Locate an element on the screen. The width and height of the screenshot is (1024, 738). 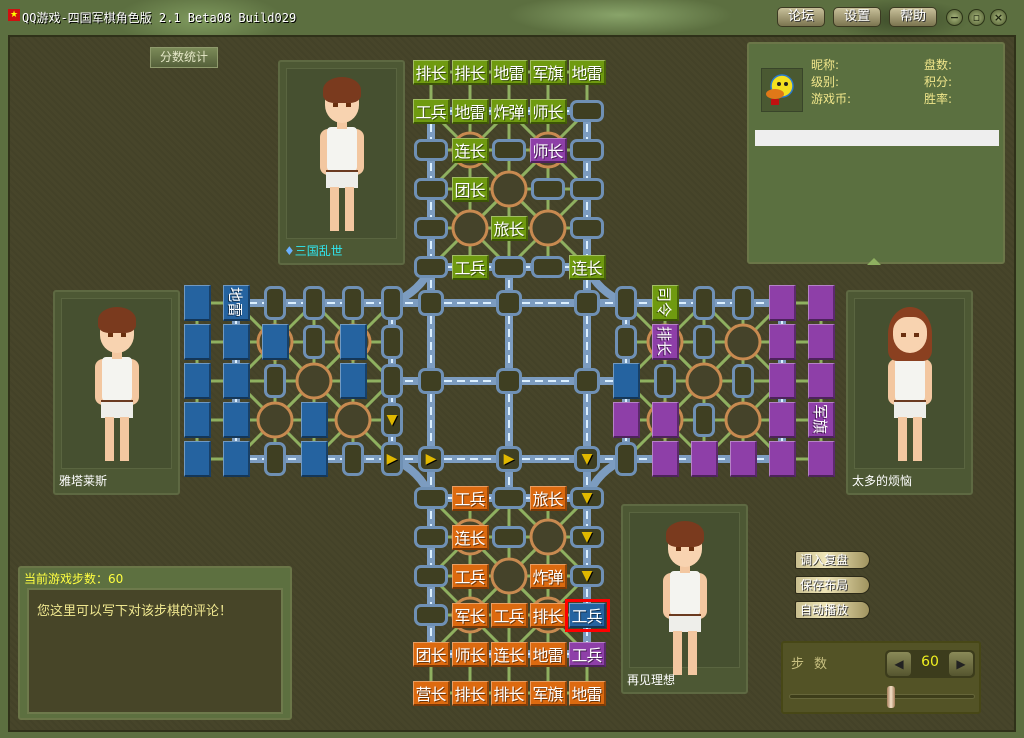
next-step-icon: ▶ is located at coordinates (961, 664).